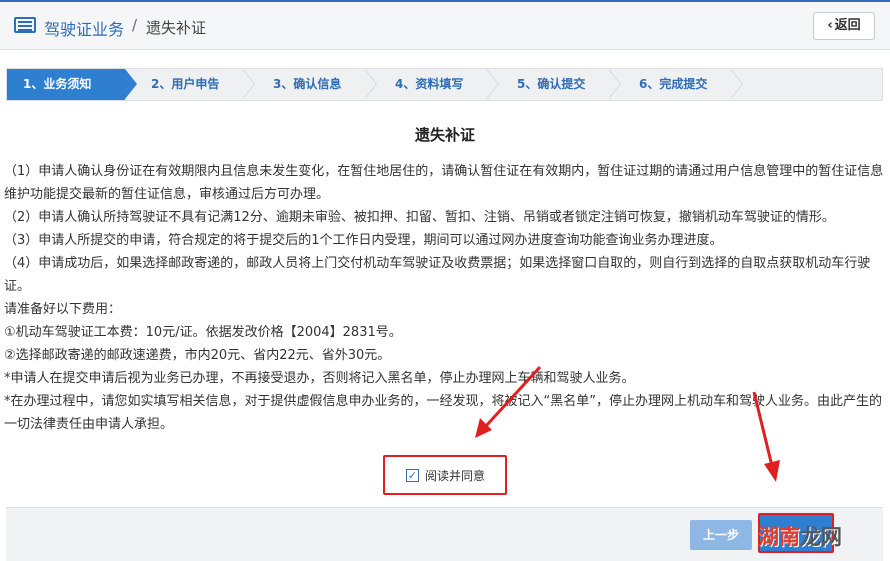  I want to click on step-6: 6、完成提交, so click(673, 84).